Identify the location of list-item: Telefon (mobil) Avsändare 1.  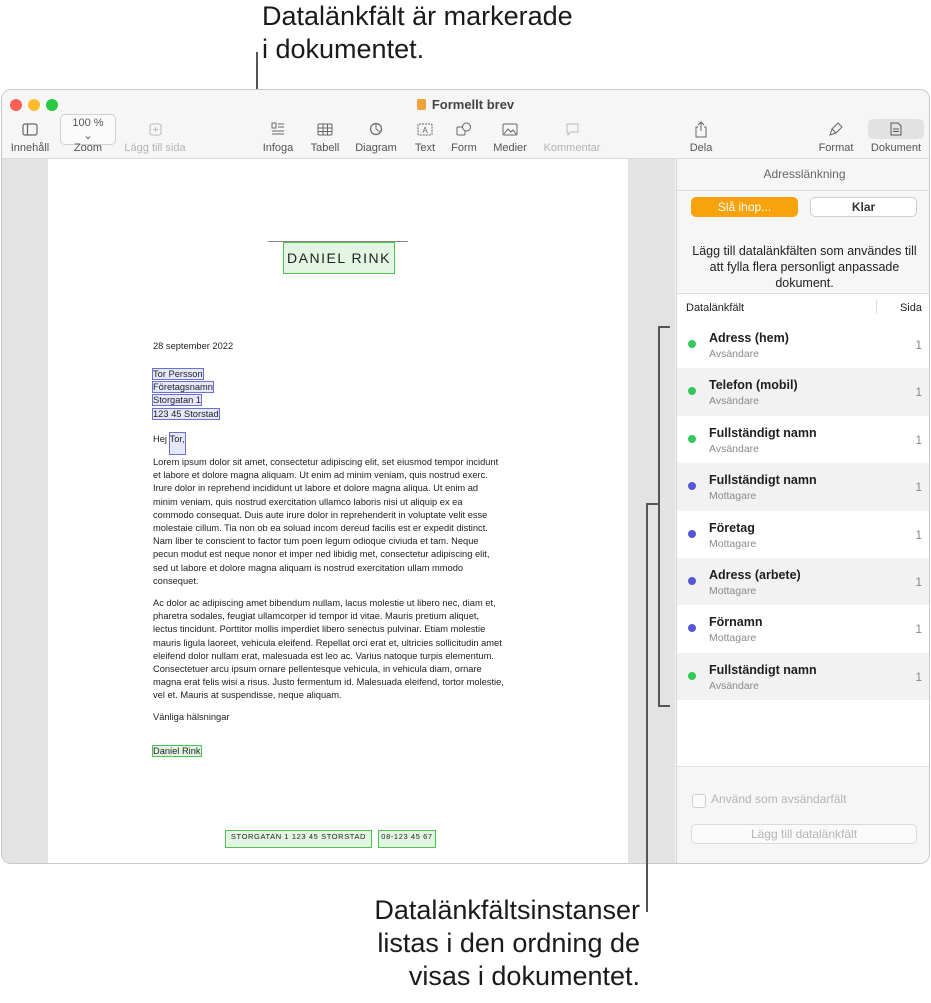
(803, 392).